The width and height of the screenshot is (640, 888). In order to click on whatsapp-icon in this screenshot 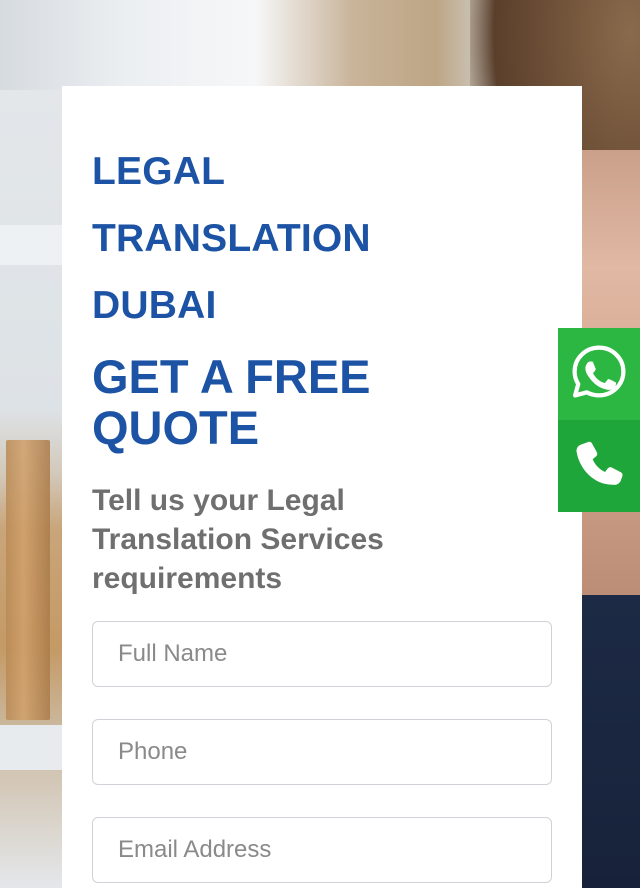, I will do `click(599, 374)`.